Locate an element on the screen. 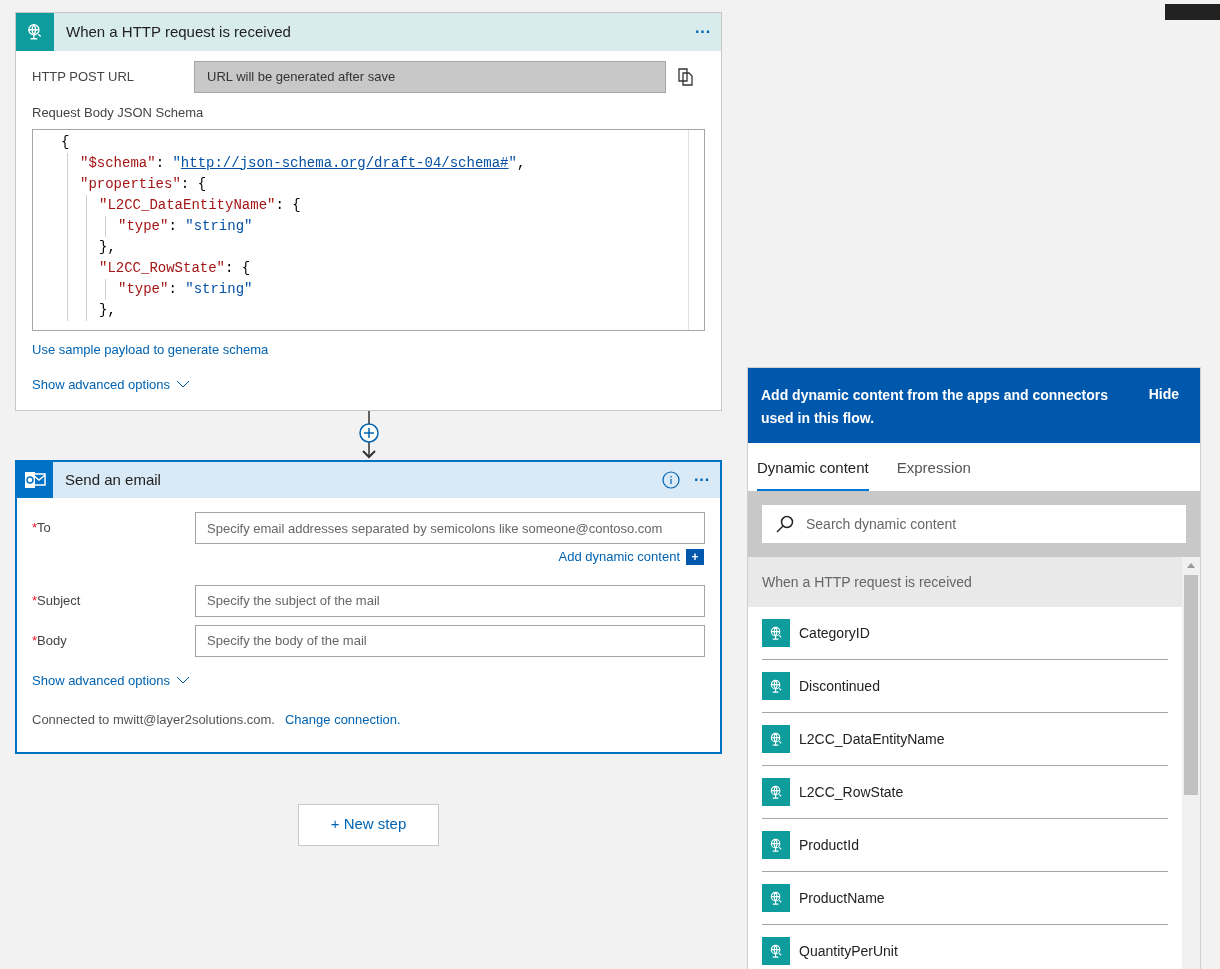 The width and height of the screenshot is (1220, 969). copy-icon is located at coordinates (686, 77).